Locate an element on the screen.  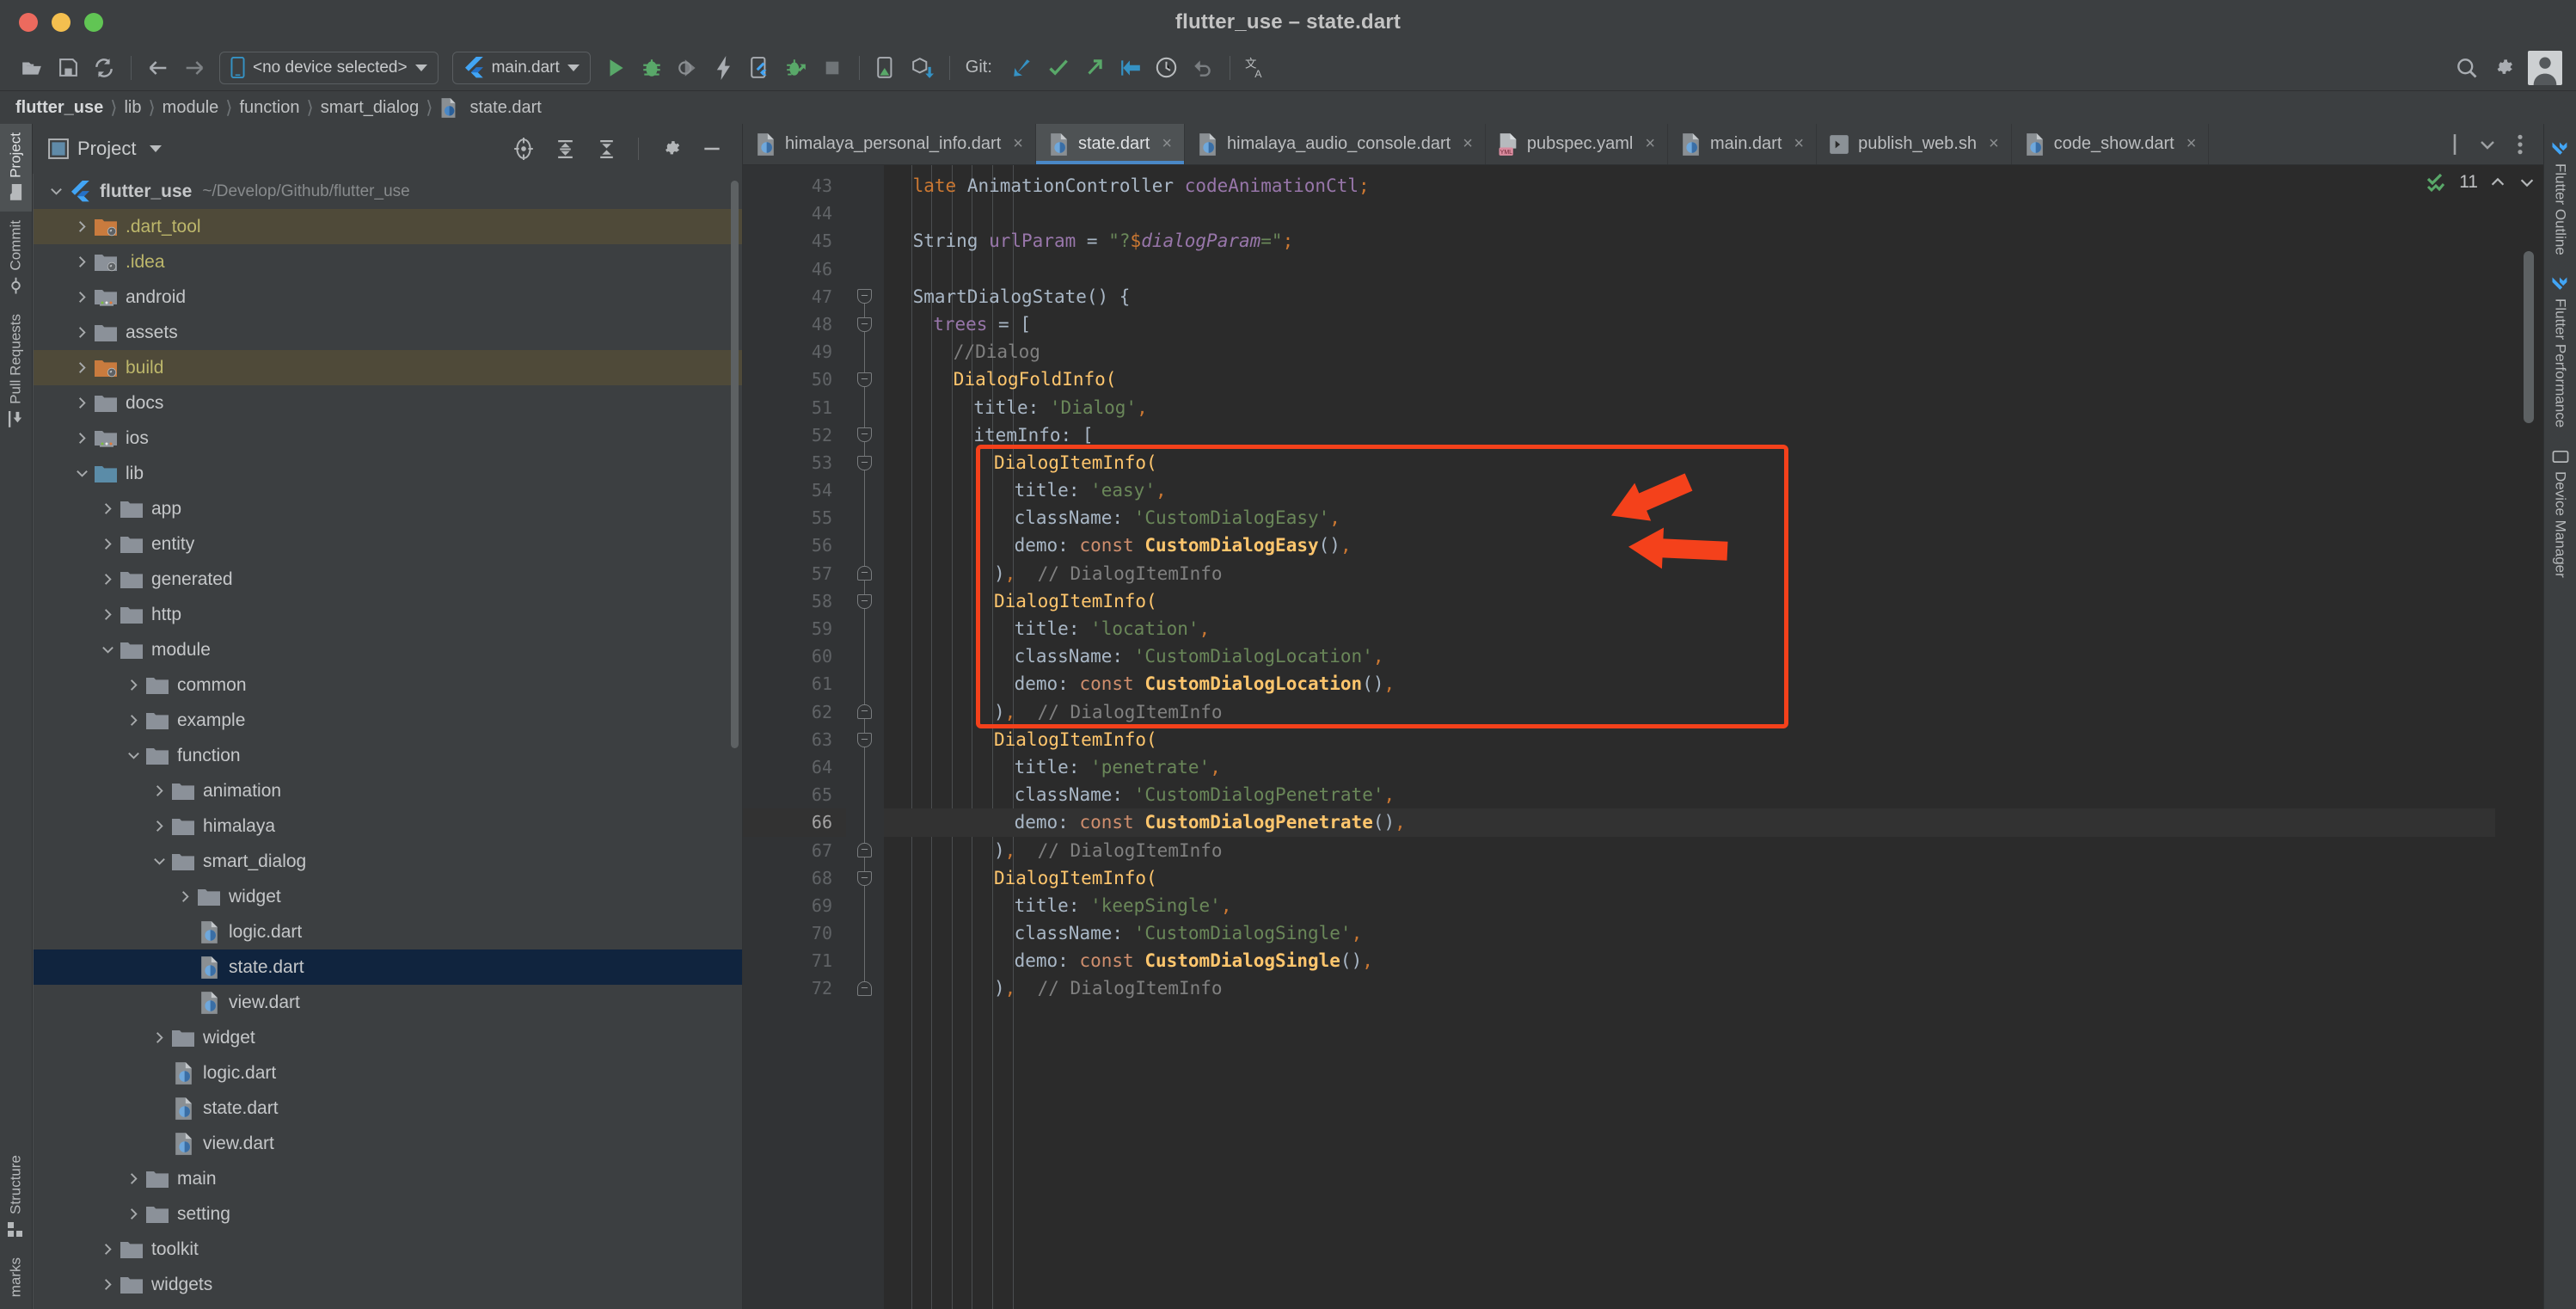
code-line: trees = [ is located at coordinates (1689, 324).